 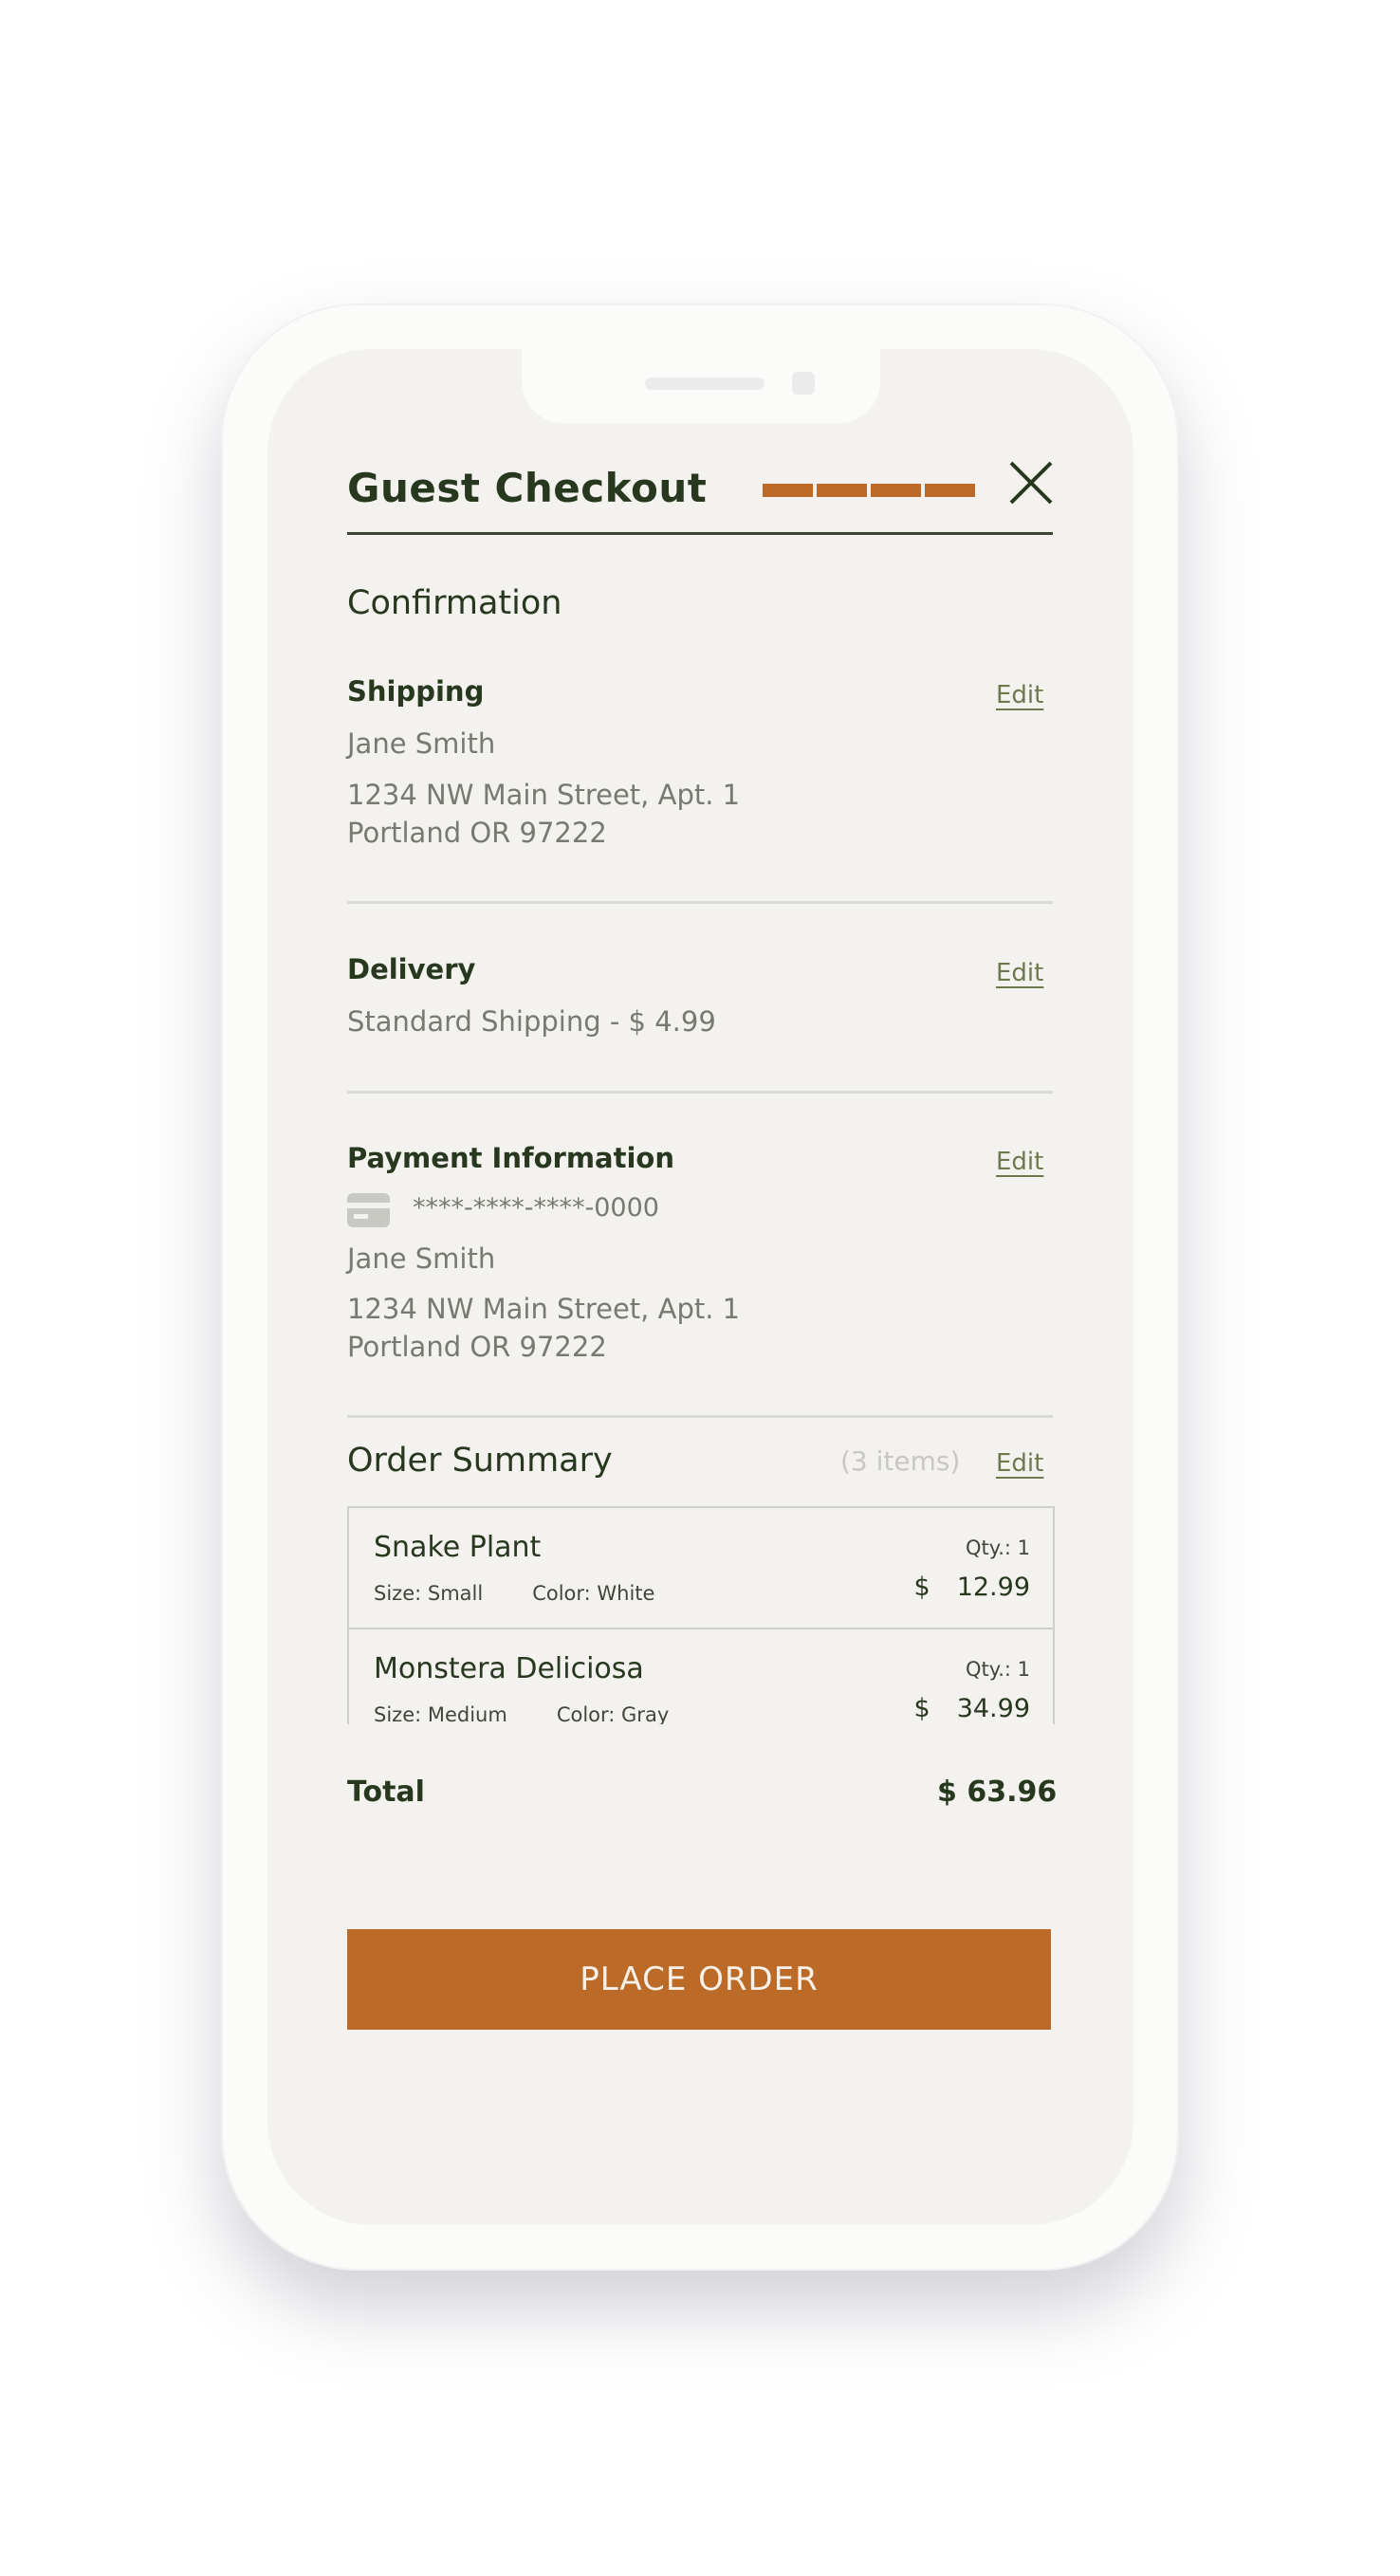 What do you see at coordinates (544, 1309) in the screenshot?
I see `payment-address-line1: 1234 NW Main Street, Apt. 1` at bounding box center [544, 1309].